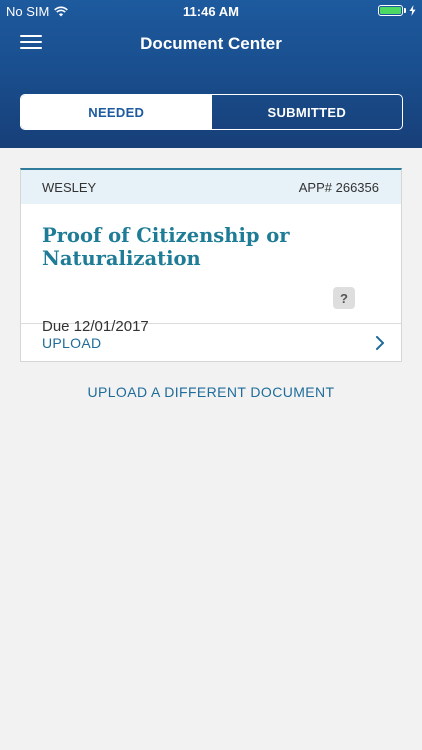  What do you see at coordinates (405, 10) in the screenshot?
I see `battery-cap` at bounding box center [405, 10].